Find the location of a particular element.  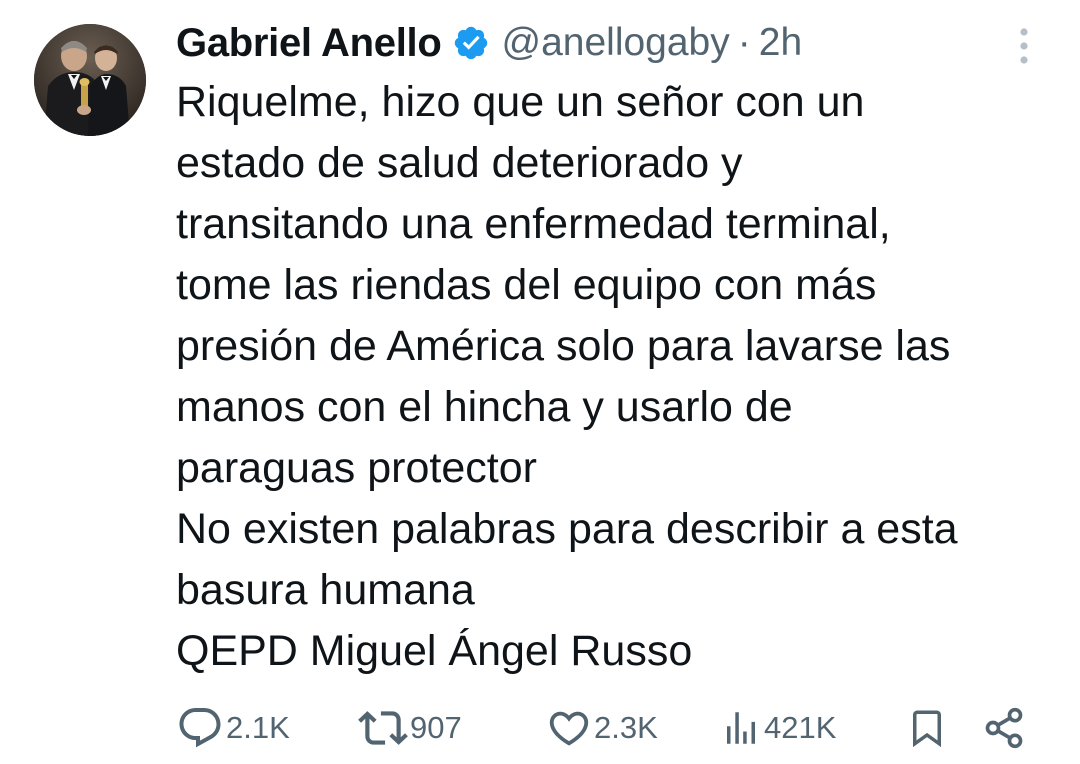

tweet-line: paraguas protector is located at coordinates (356, 468).